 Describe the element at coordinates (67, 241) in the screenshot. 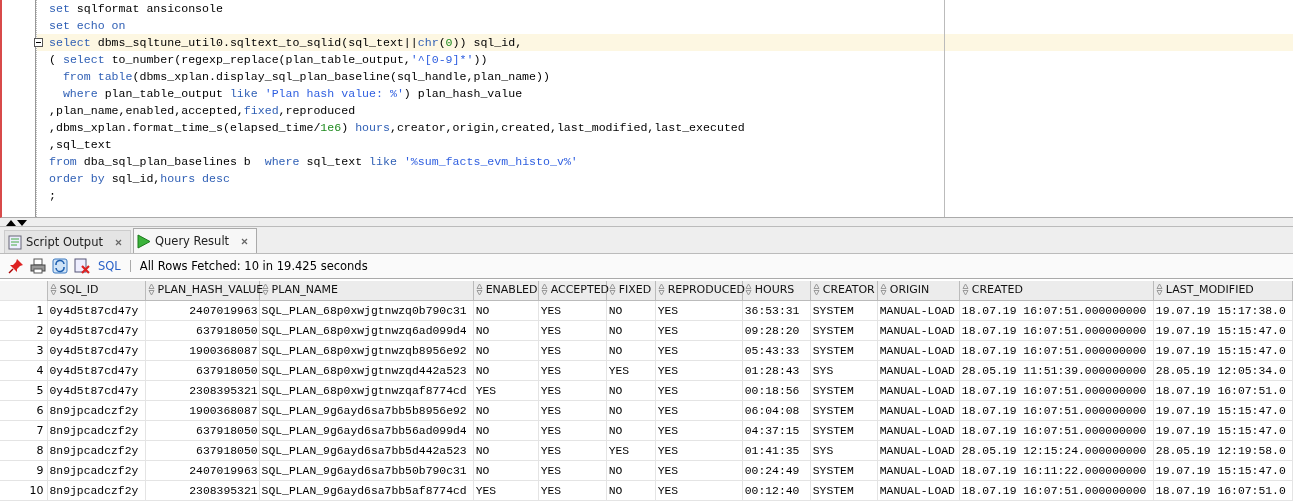

I see `result-tab: Script Output` at that location.